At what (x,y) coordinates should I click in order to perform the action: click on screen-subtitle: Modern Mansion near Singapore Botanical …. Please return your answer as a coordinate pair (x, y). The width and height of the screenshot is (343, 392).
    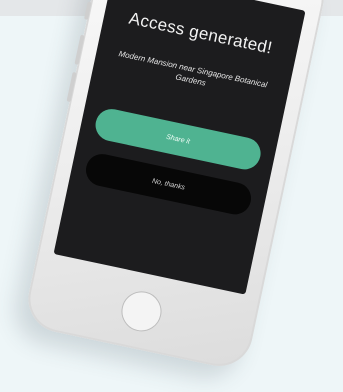
    Looking at the image, I should click on (193, 69).